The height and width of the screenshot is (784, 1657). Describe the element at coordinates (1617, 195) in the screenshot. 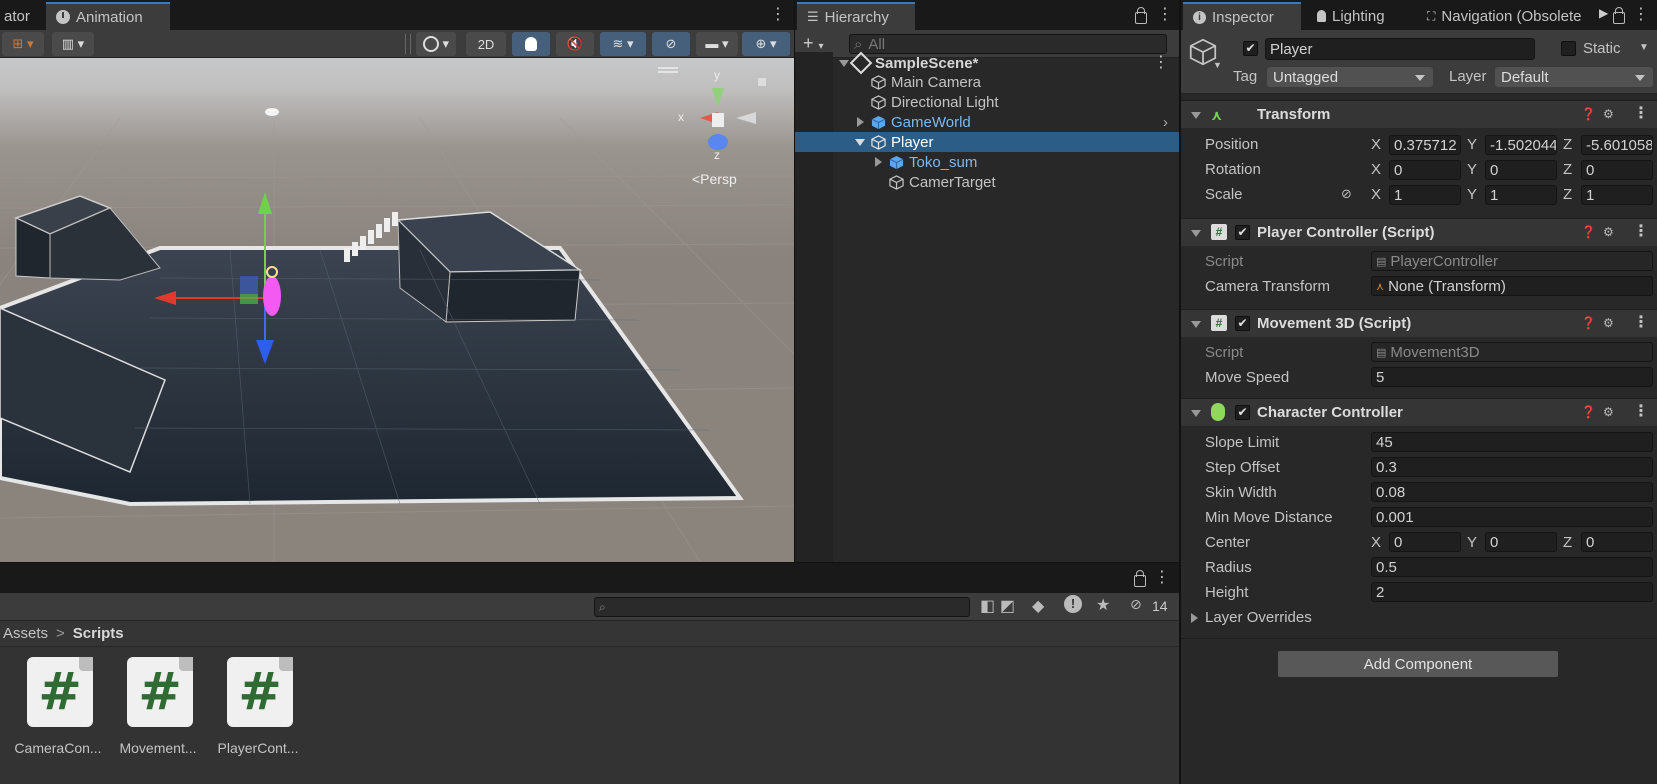

I see `scale-z-field: 1` at that location.